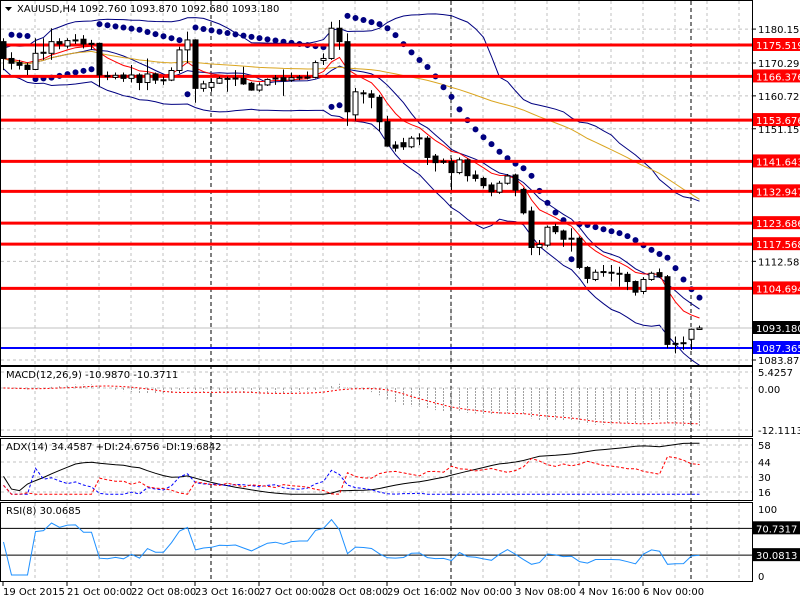 The image size is (800, 600). Describe the element at coordinates (376, 547) in the screenshot. I see `rsi-panel` at that location.